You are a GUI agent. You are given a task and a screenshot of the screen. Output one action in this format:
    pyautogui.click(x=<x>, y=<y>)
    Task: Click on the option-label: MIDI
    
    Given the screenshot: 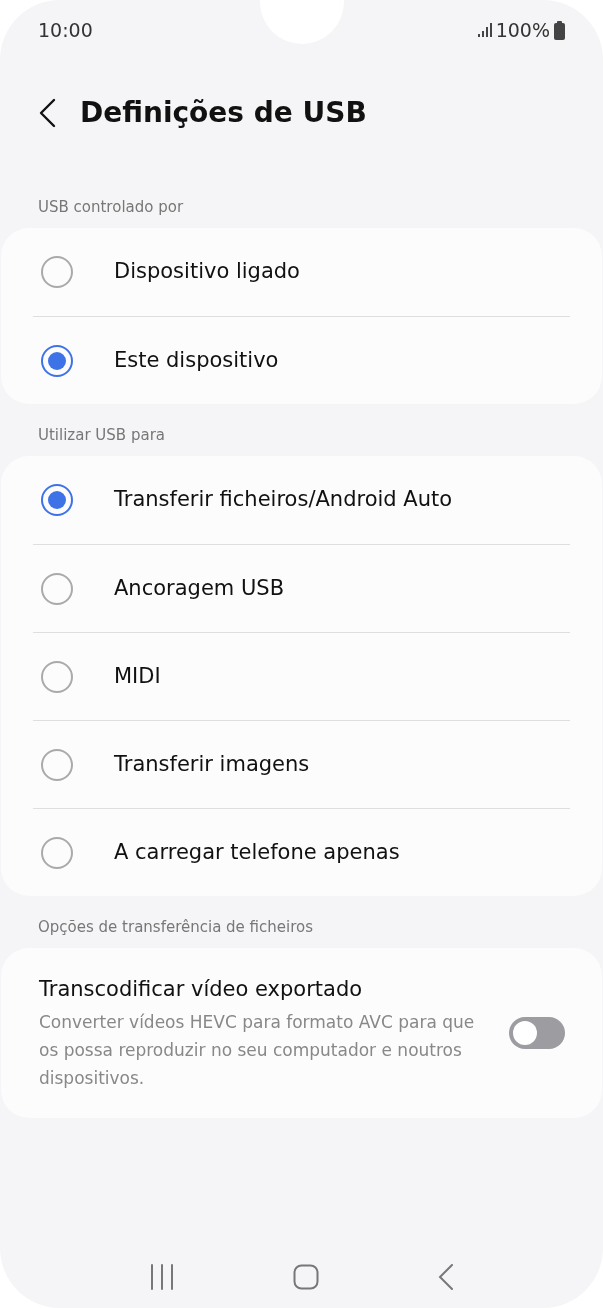 What is the action you would take?
    pyautogui.click(x=137, y=676)
    